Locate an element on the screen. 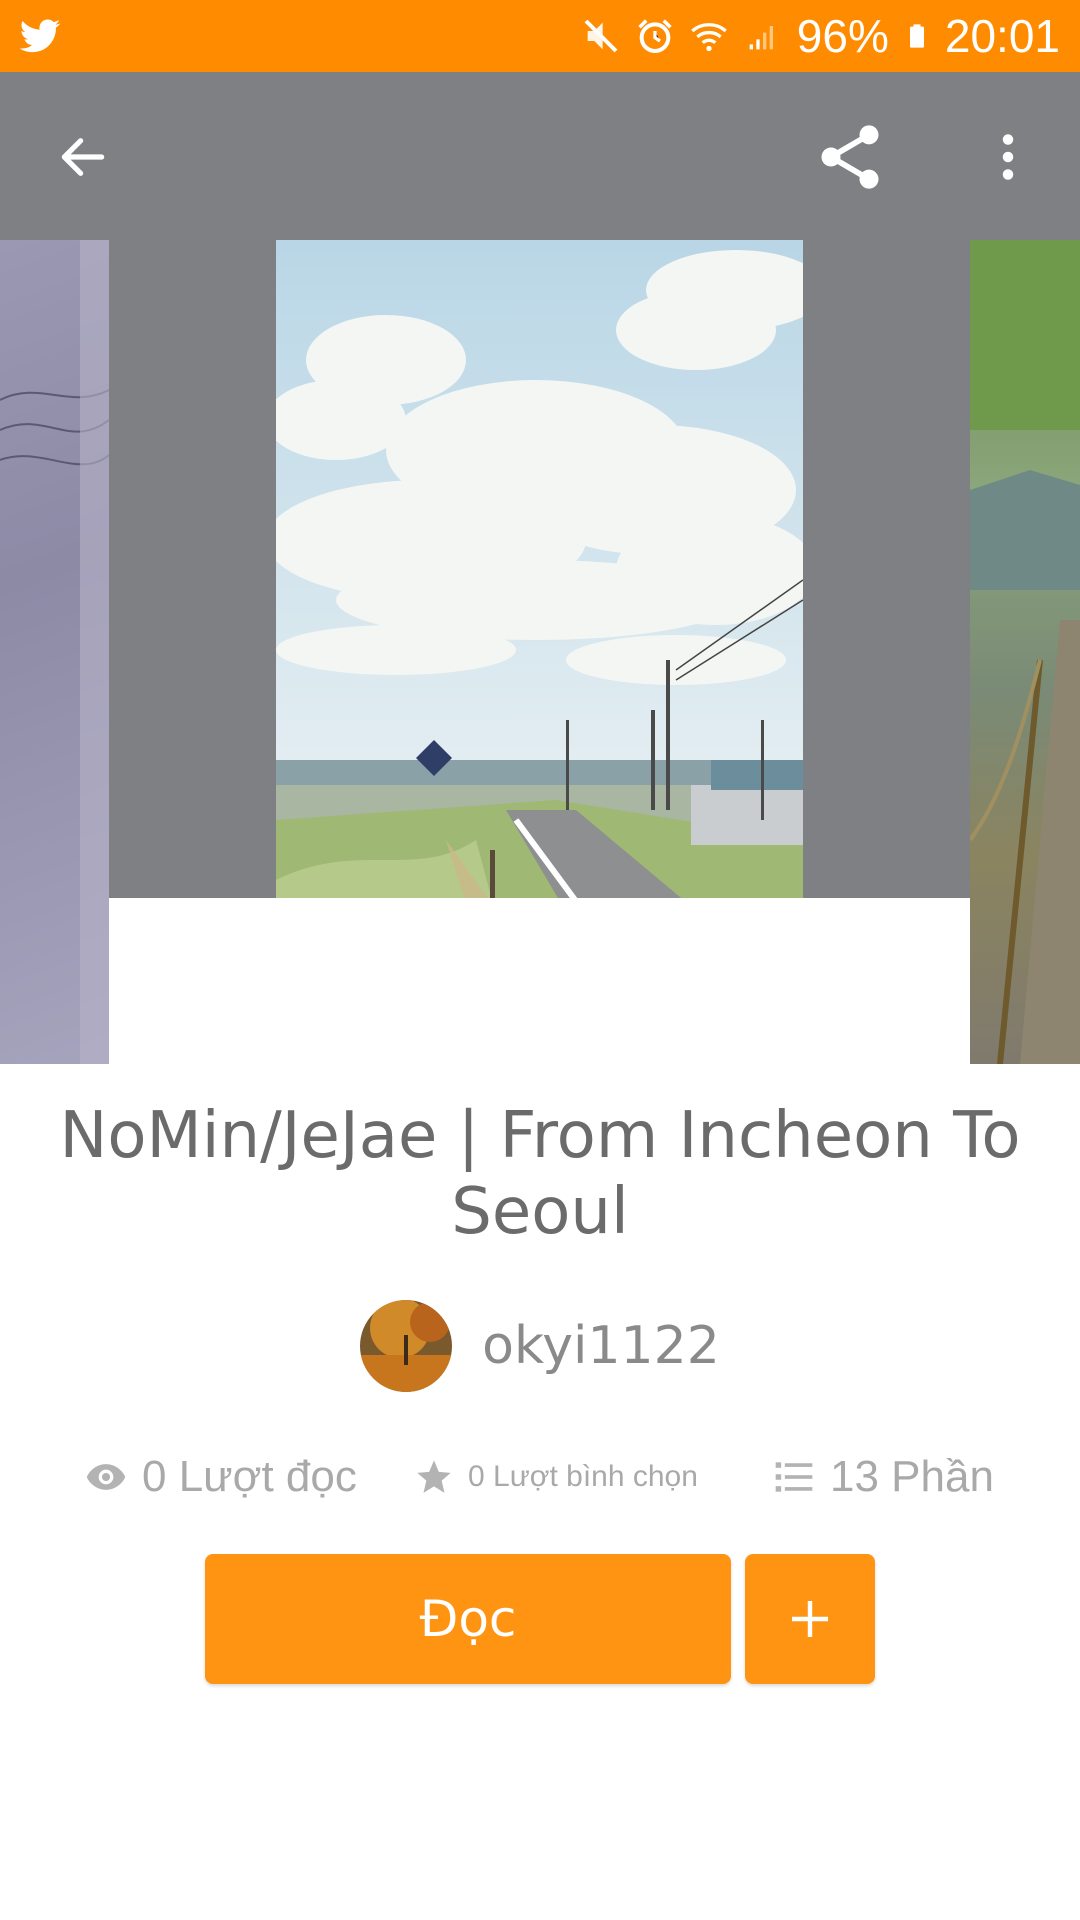  list-icon is located at coordinates (794, 1477).